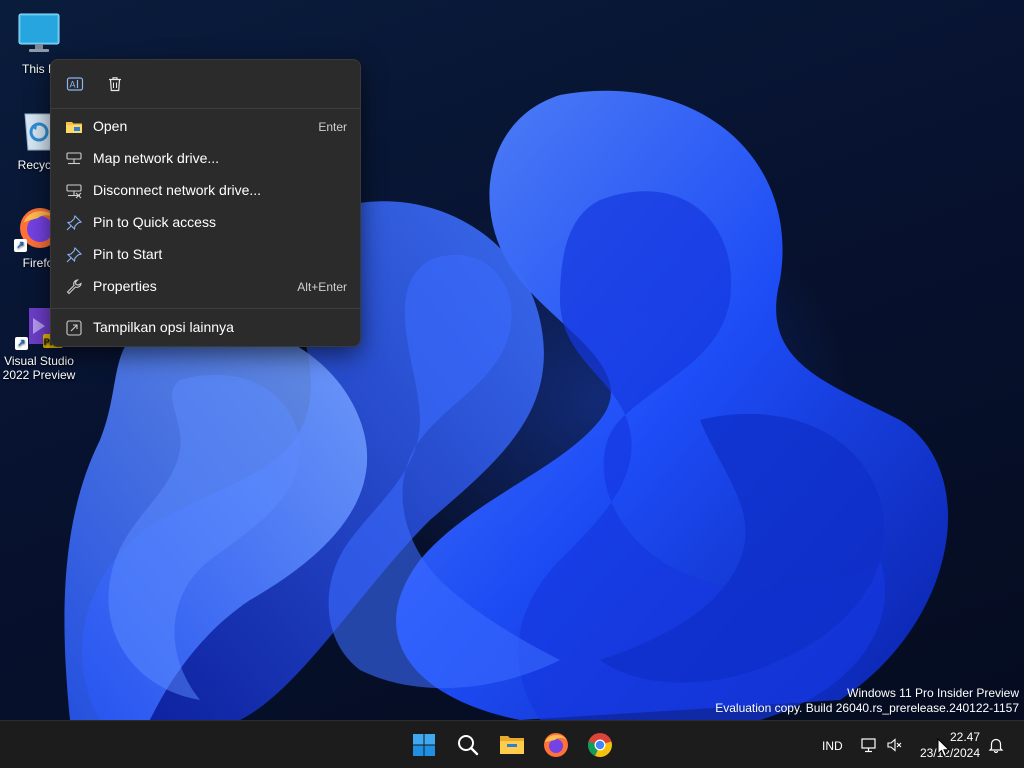  What do you see at coordinates (206, 127) in the screenshot?
I see `menu-item-open: Open Enter` at bounding box center [206, 127].